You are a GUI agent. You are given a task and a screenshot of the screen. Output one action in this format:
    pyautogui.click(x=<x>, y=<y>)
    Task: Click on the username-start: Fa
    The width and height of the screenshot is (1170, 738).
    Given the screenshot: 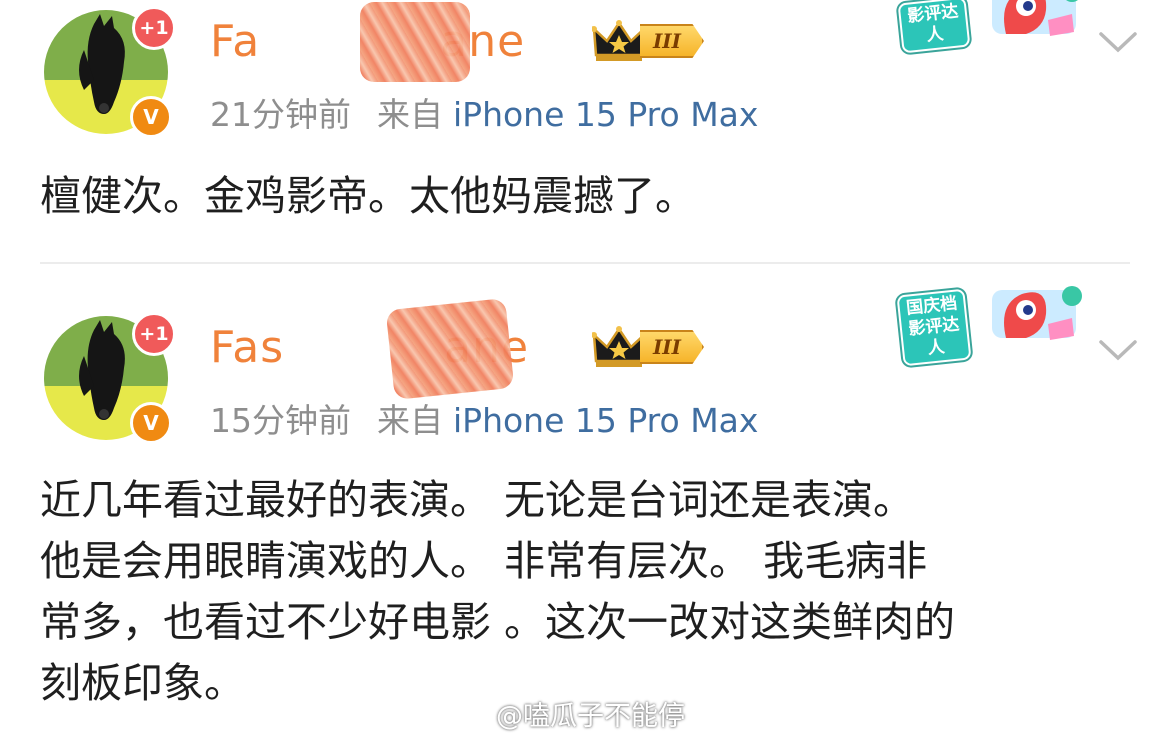 What is the action you would take?
    pyautogui.click(x=235, y=41)
    